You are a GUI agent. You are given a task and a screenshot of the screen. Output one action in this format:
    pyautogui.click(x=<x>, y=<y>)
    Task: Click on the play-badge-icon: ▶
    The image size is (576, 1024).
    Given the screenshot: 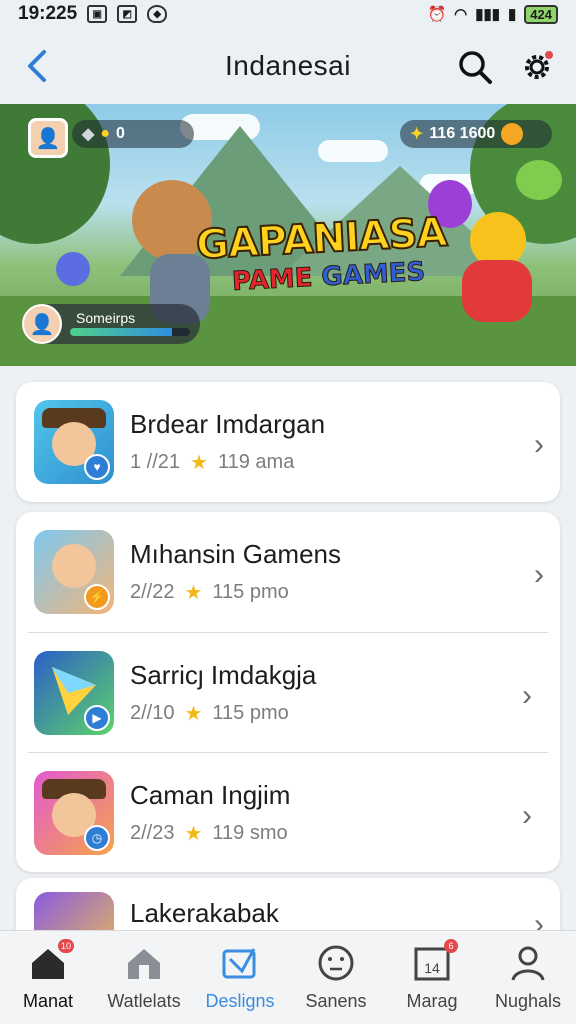 What is the action you would take?
    pyautogui.click(x=97, y=717)
    